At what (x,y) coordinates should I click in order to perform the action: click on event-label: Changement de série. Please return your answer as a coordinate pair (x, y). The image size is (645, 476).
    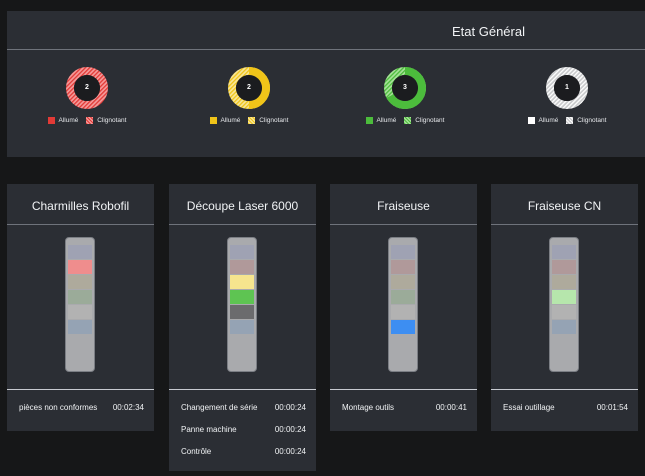
    Looking at the image, I should click on (219, 407).